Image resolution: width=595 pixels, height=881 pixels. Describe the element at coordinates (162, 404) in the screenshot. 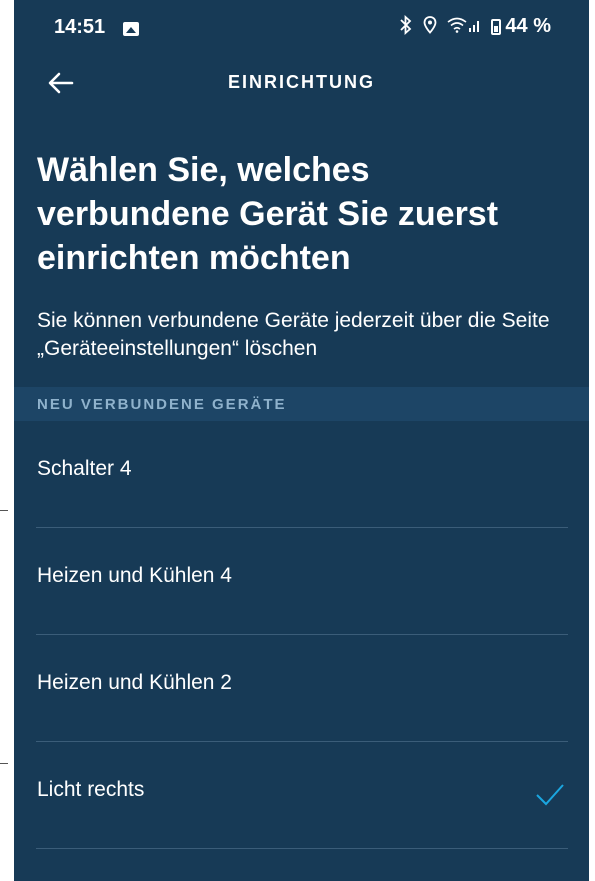

I see `section-title: NEU VERBUNDENE GERÄTE` at that location.